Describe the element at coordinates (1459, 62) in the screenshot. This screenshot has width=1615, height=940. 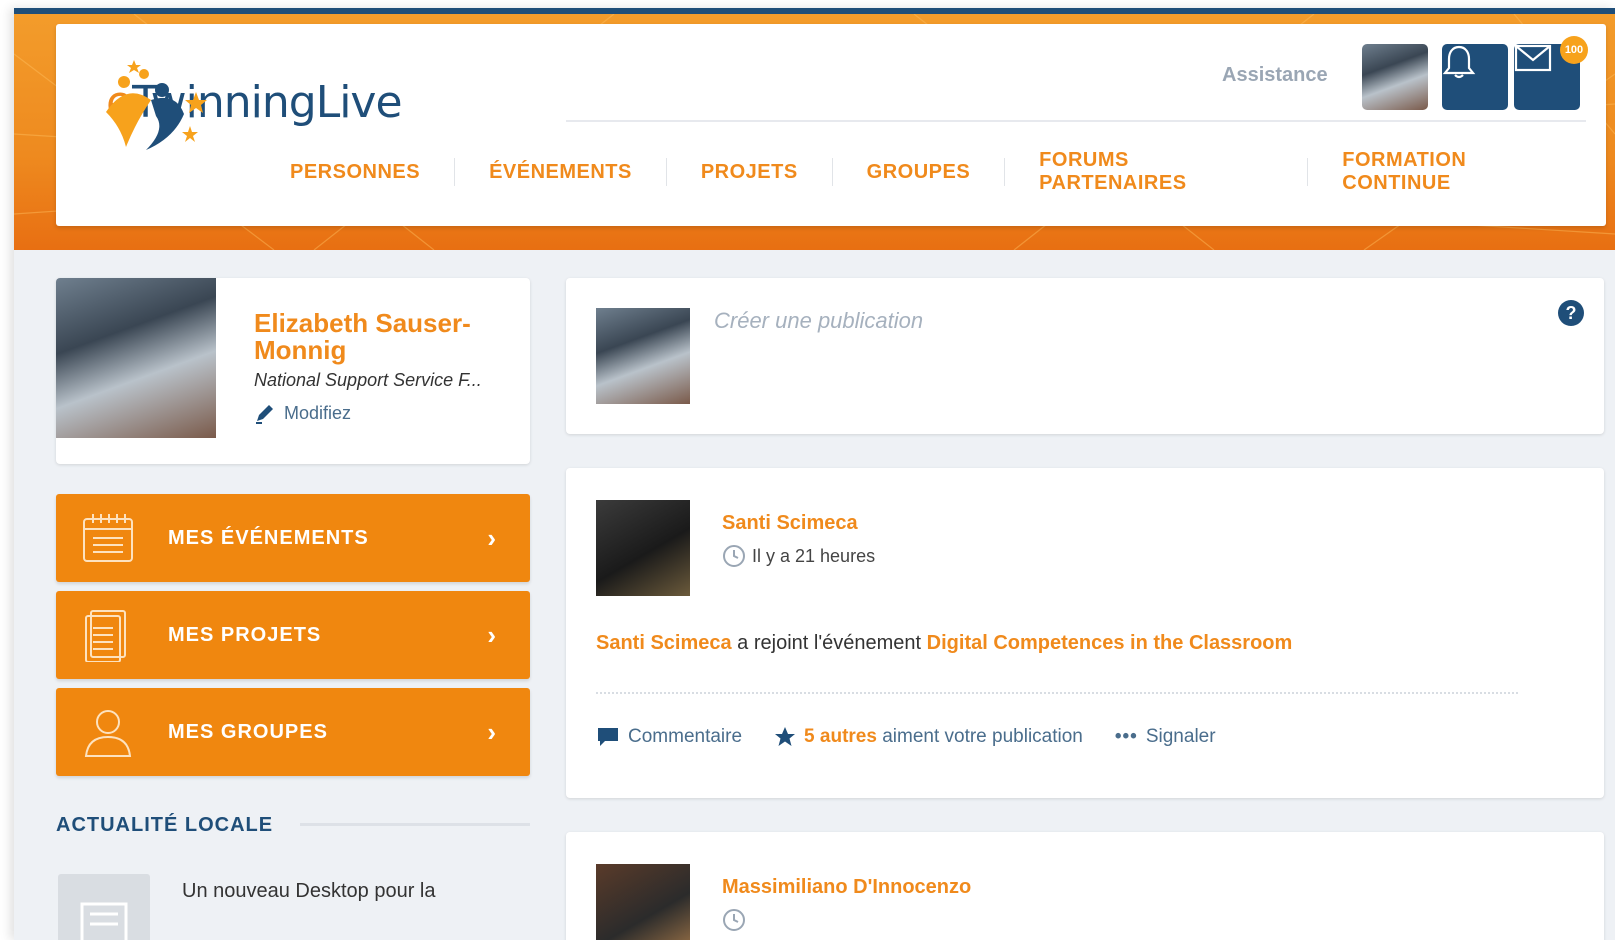
I see `bell-icon` at that location.